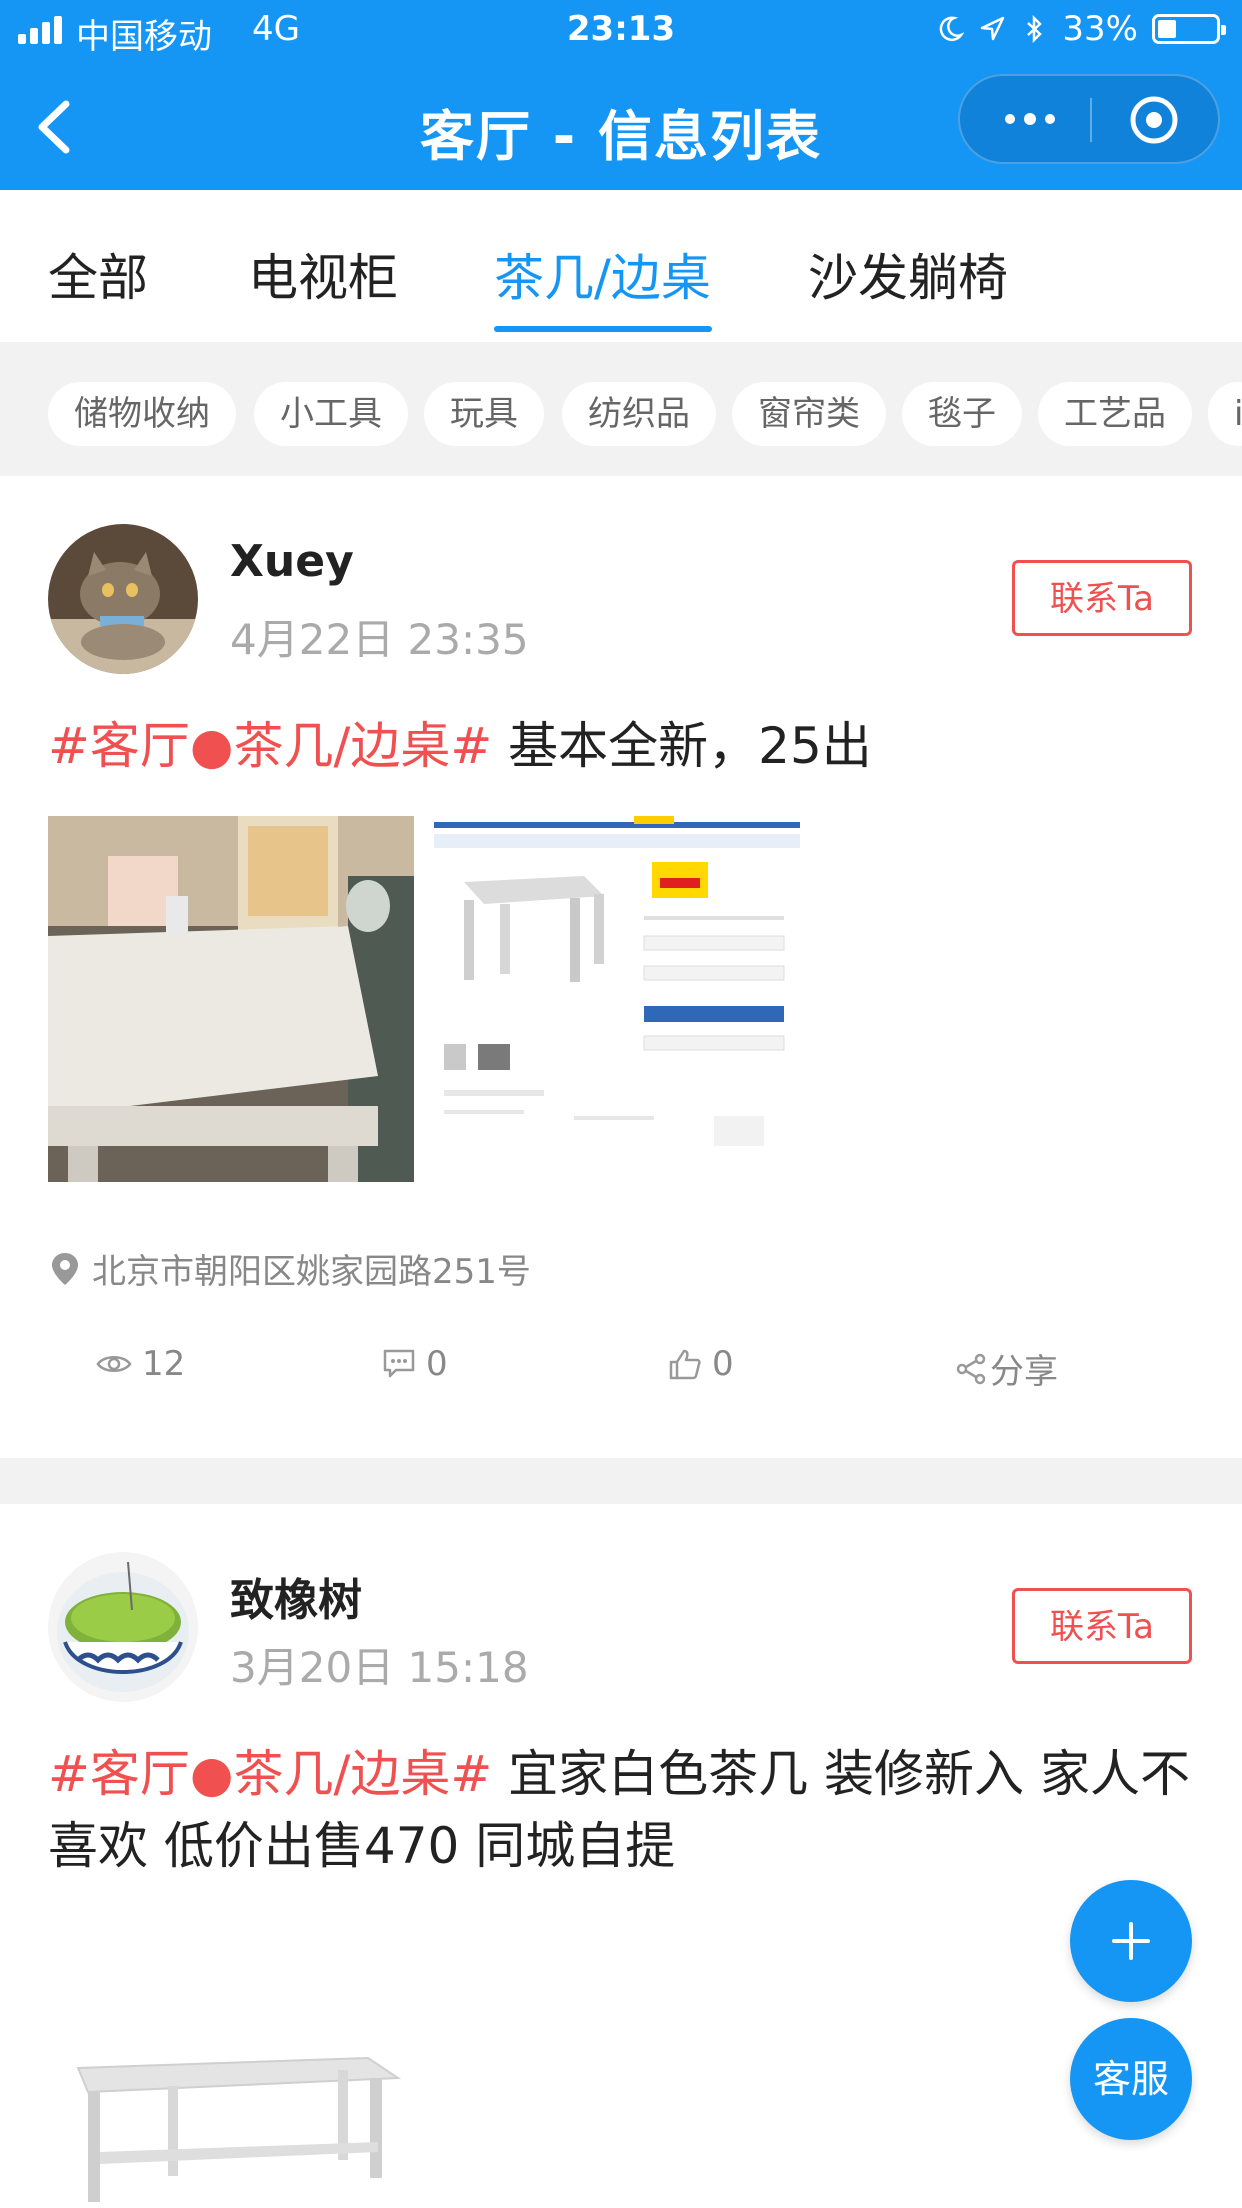 The height and width of the screenshot is (2208, 1242). Describe the element at coordinates (311, 1272) in the screenshot. I see `location-text: 北京市朝阳区姚家园路251号` at that location.